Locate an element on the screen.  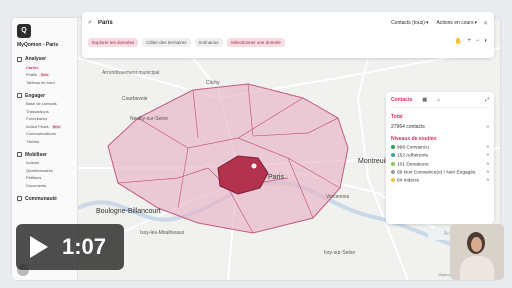
total-title: Total is located at coordinates (397, 117).